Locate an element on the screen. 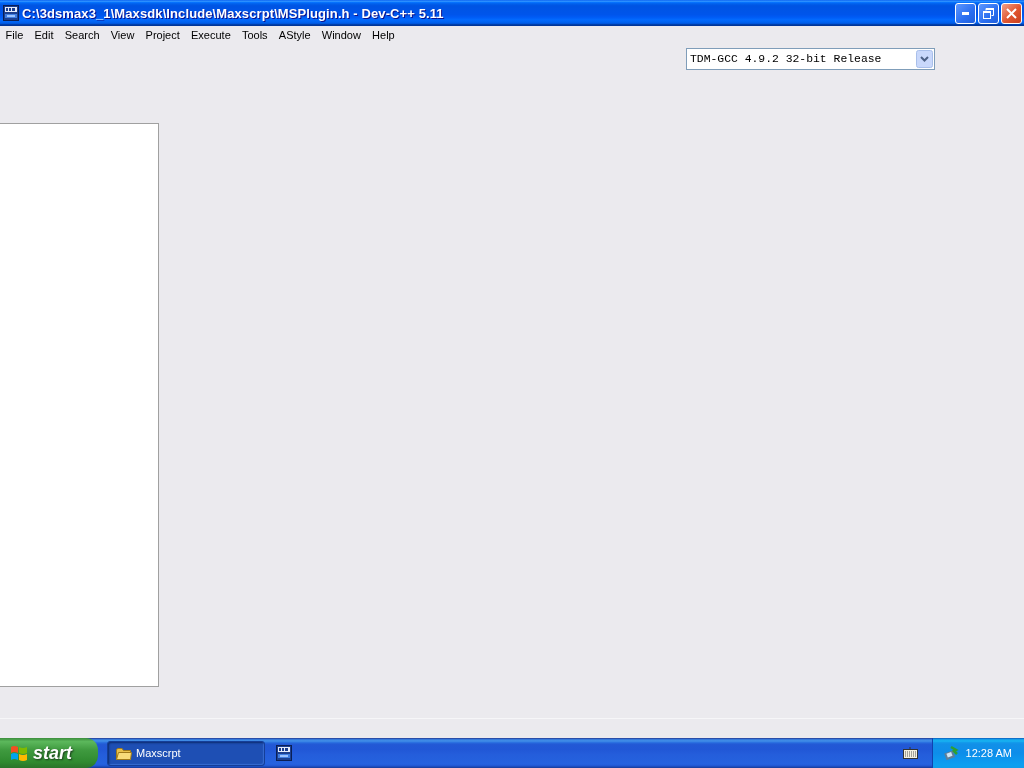 Image resolution: width=1024 pixels, height=768 pixels. chevron-down-icon is located at coordinates (924, 59).